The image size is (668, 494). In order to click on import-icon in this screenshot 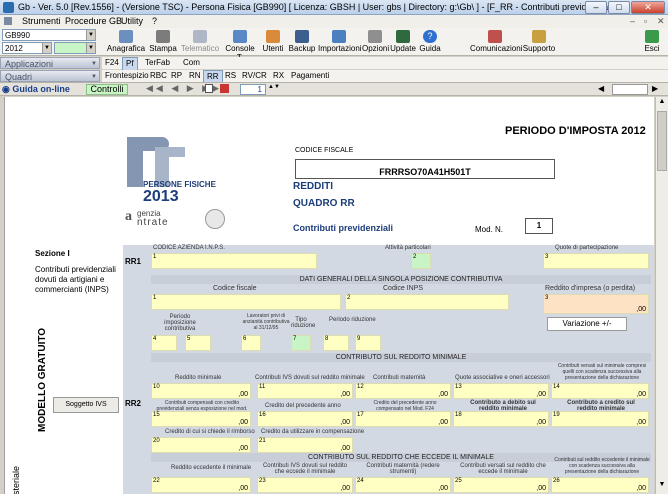, I will do `click(339, 36)`.